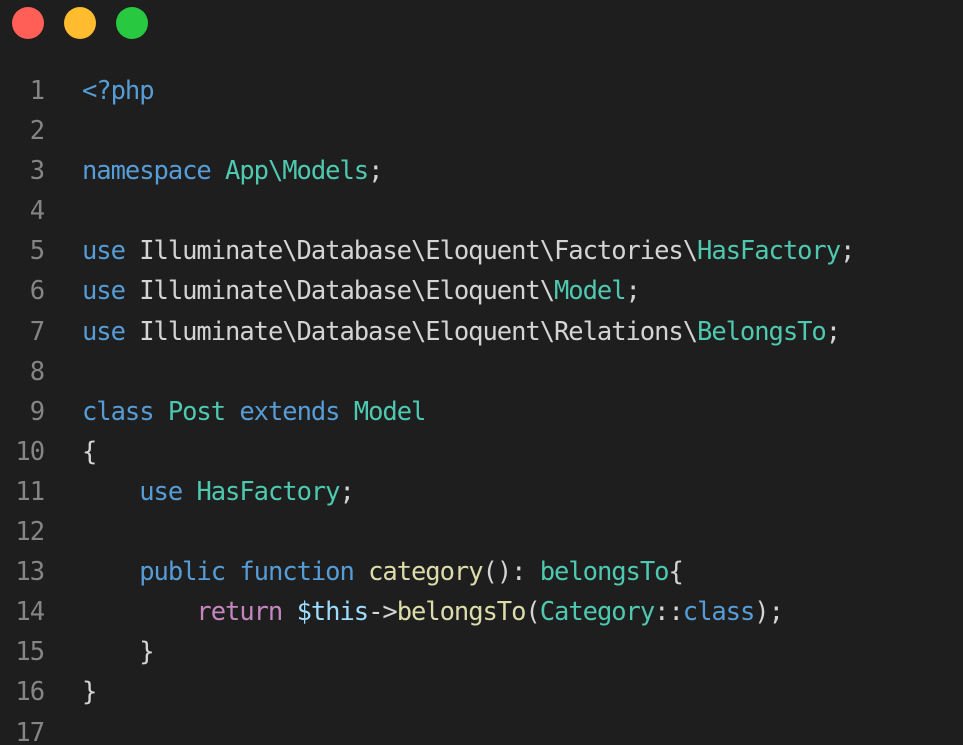 This screenshot has height=745, width=963. Describe the element at coordinates (481, 652) in the screenshot. I see `code-line: 15 }` at that location.